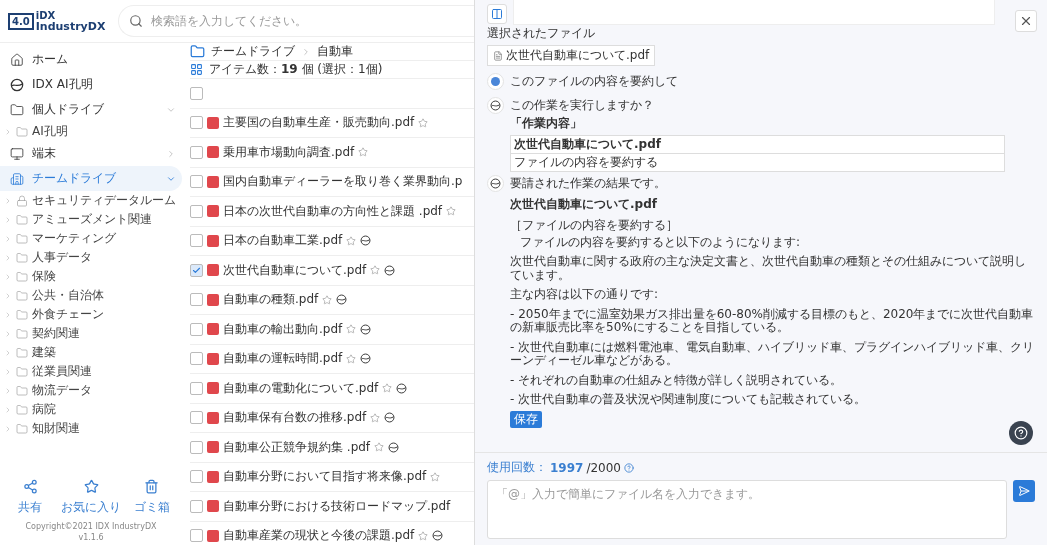 This screenshot has height=545, width=1047. What do you see at coordinates (17, 109) in the screenshot?
I see `folder-icon` at bounding box center [17, 109].